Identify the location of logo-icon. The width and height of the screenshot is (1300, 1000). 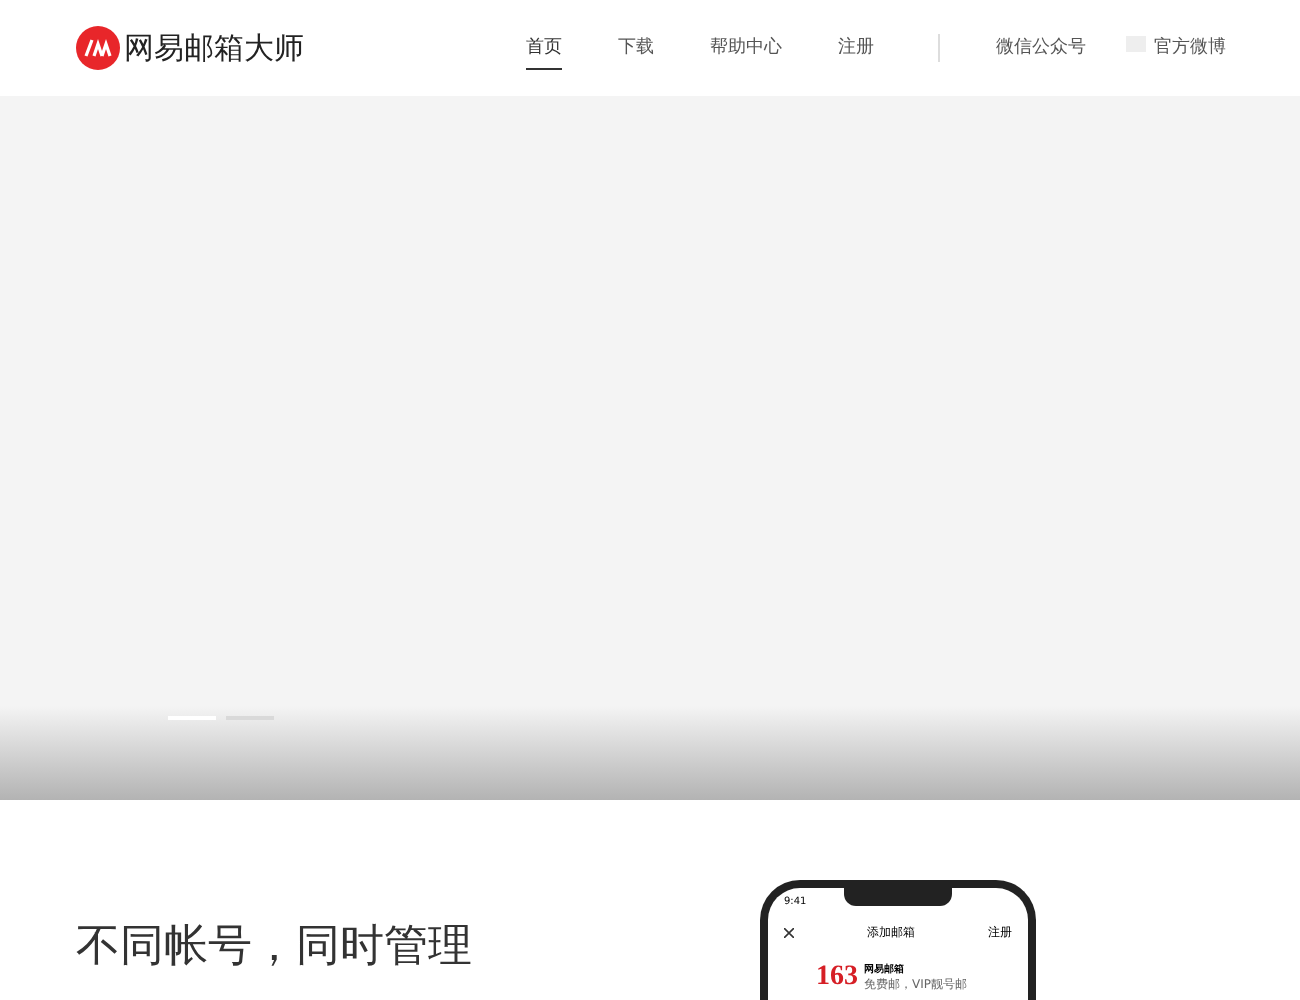
(98, 48).